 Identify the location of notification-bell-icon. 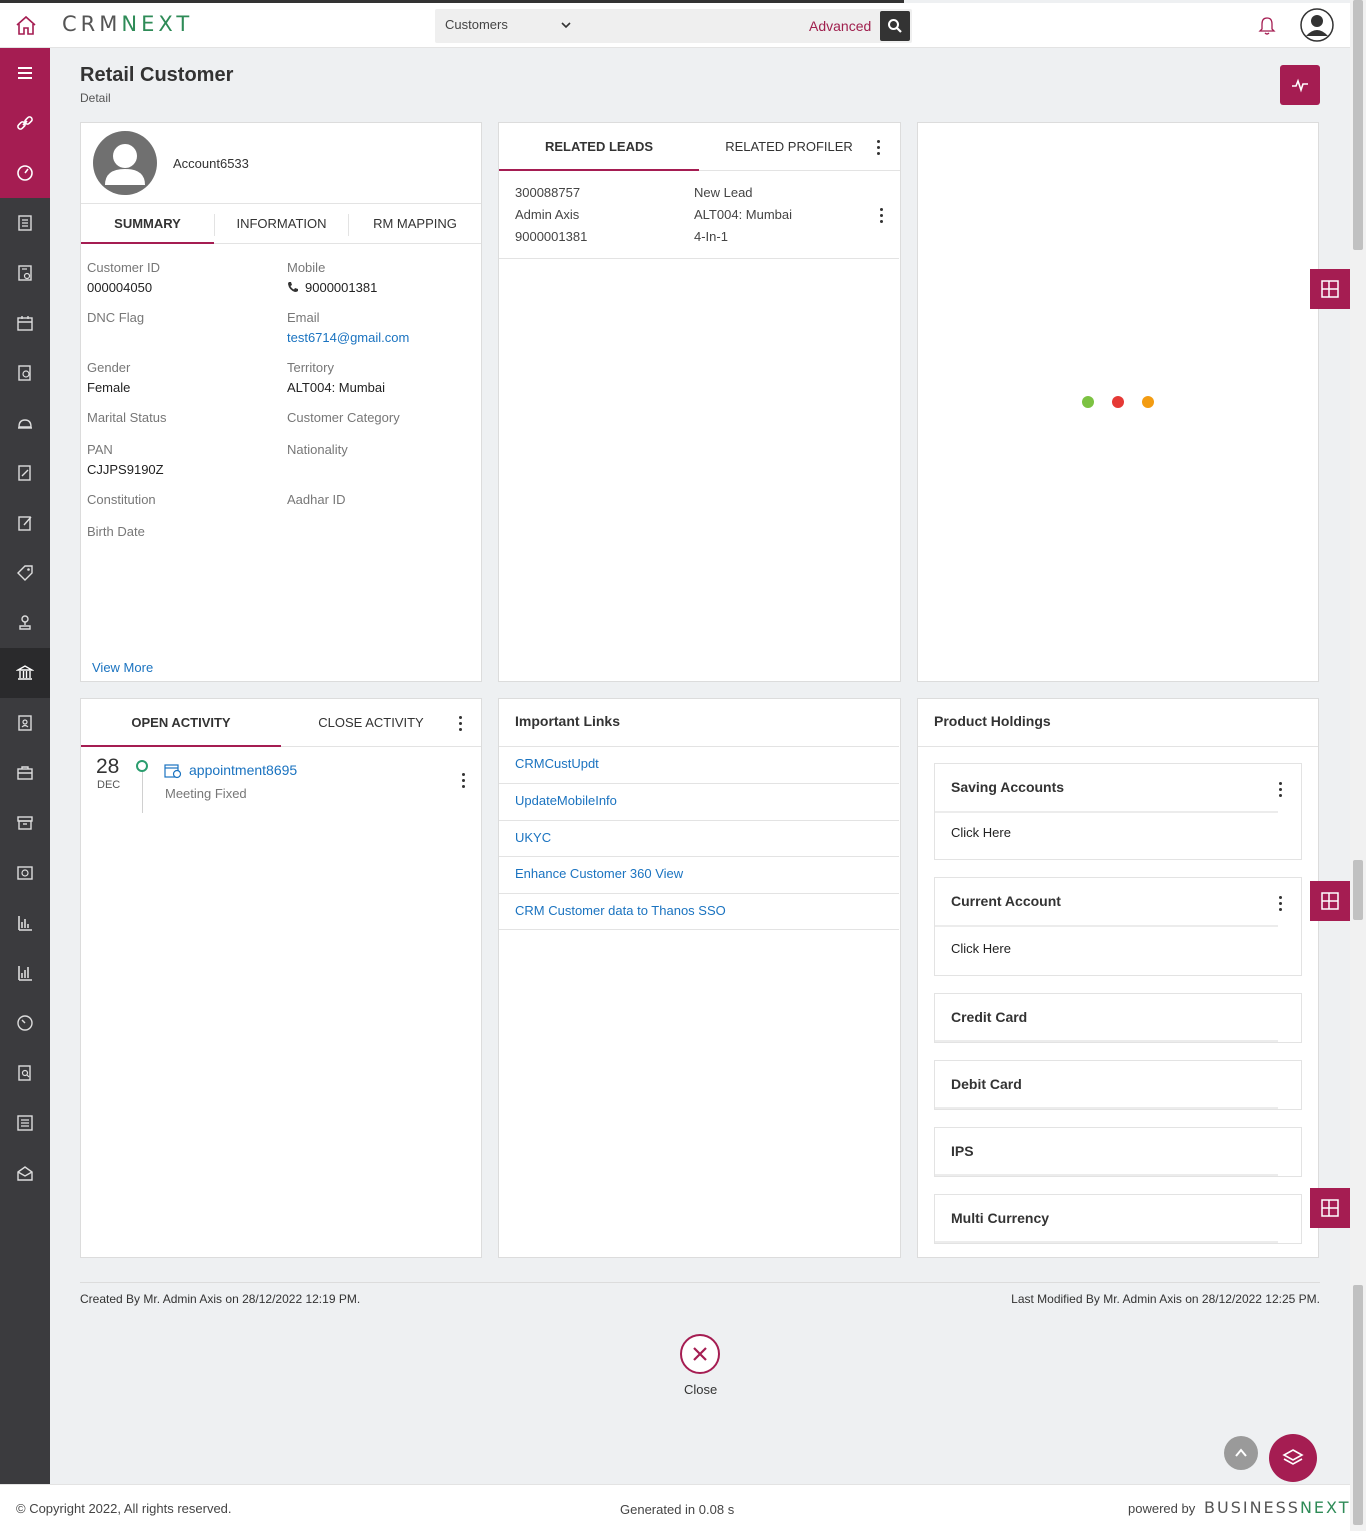
(1267, 26).